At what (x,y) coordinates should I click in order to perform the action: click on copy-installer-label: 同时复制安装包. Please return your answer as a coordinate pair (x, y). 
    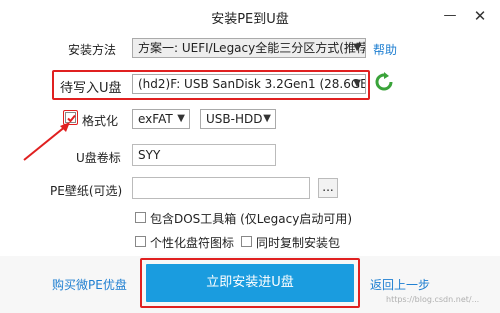
    Looking at the image, I should click on (298, 243).